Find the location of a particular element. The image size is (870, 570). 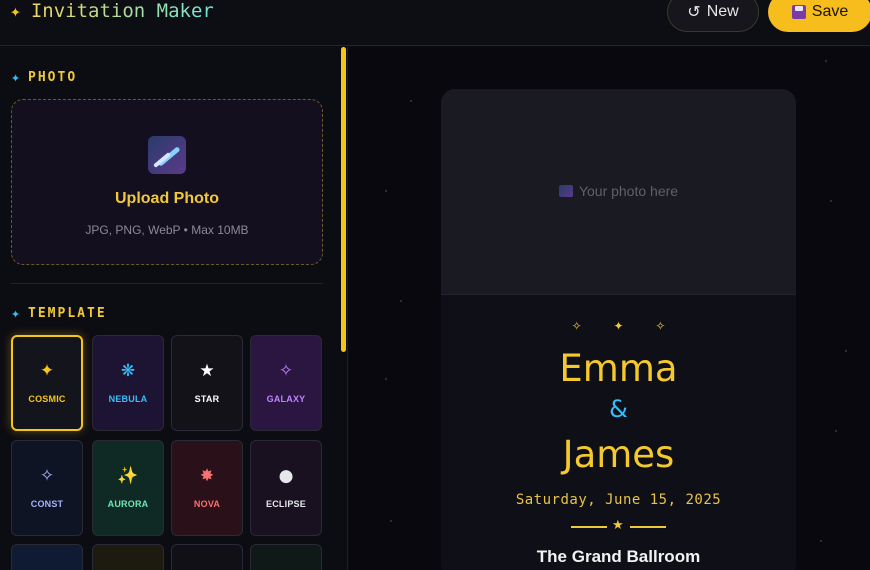

sidebar-scrollbar is located at coordinates (343, 199).